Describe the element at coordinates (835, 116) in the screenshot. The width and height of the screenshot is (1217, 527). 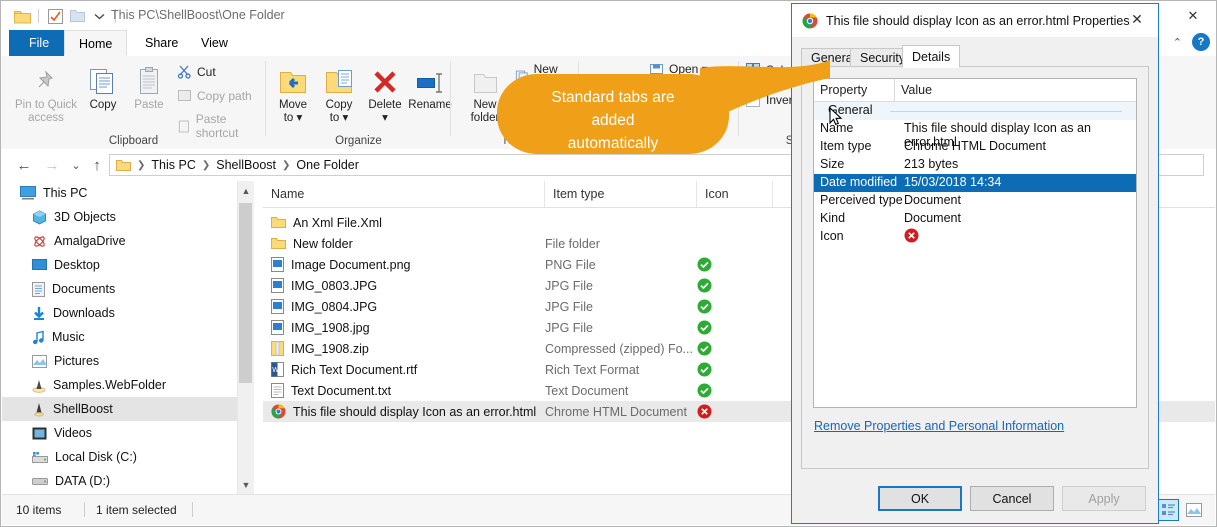
I see `mouse-cursor` at that location.